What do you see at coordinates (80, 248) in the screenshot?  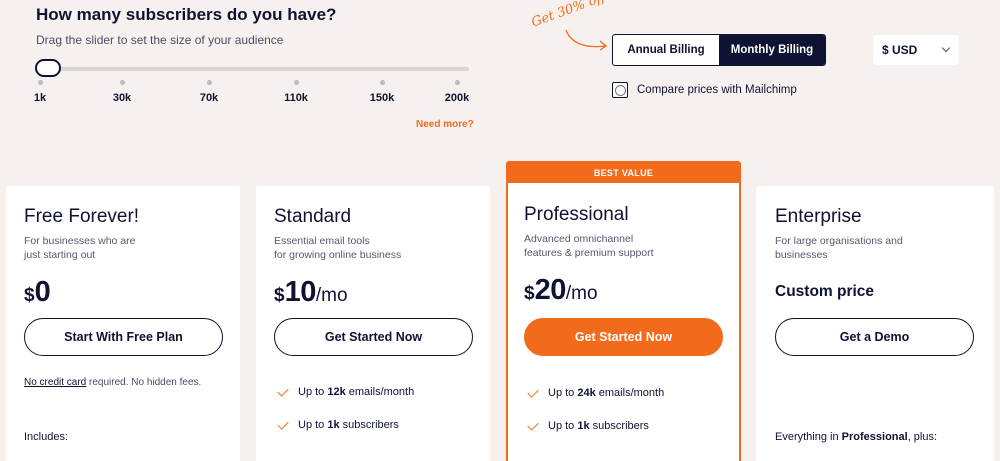 I see `plan-description: For businesses who are just starting out` at bounding box center [80, 248].